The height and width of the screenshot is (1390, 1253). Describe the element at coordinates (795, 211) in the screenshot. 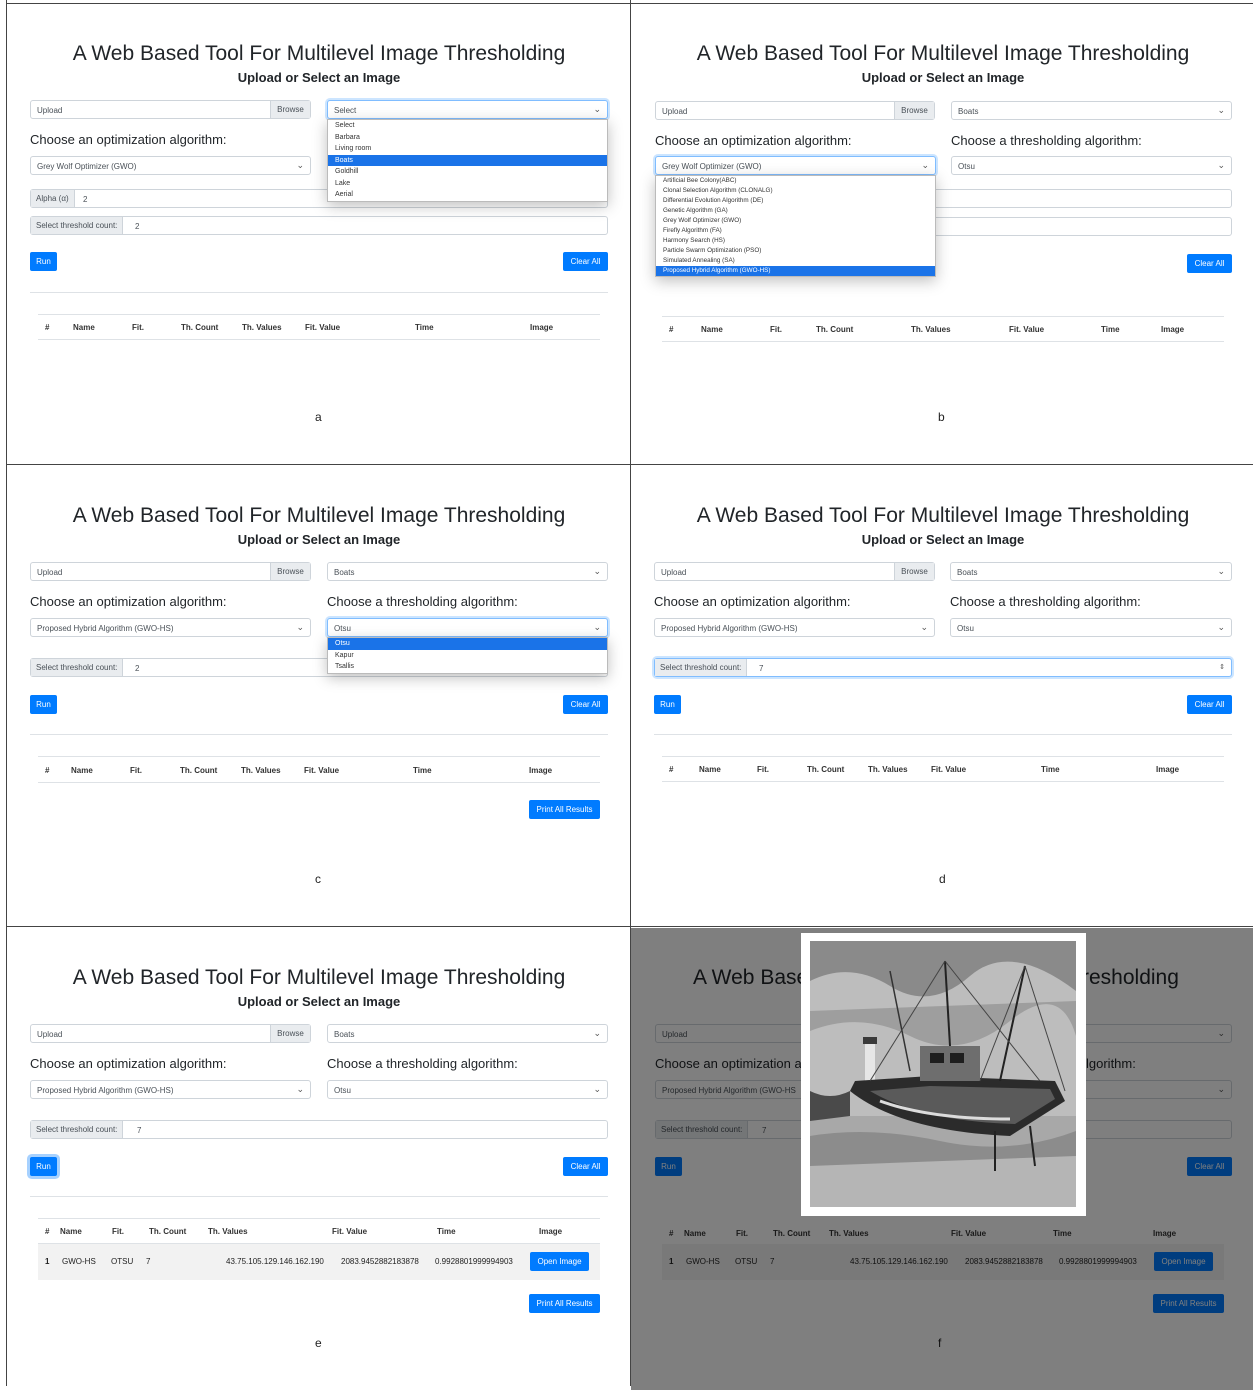

I see `dropdown-option: Genetic Algorithm (GA)` at that location.